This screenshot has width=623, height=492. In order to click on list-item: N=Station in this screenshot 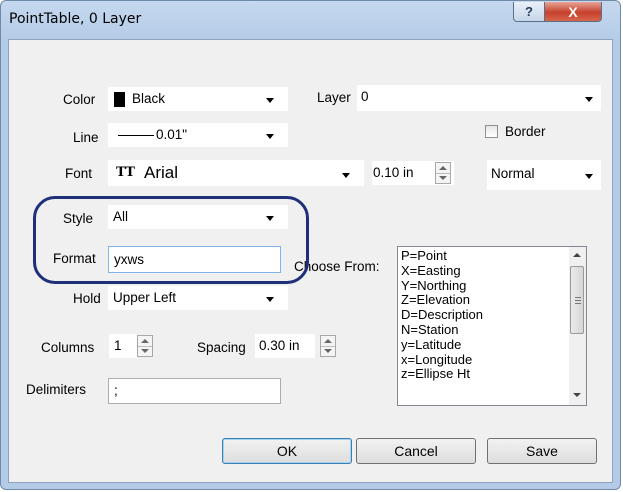, I will do `click(442, 330)`.